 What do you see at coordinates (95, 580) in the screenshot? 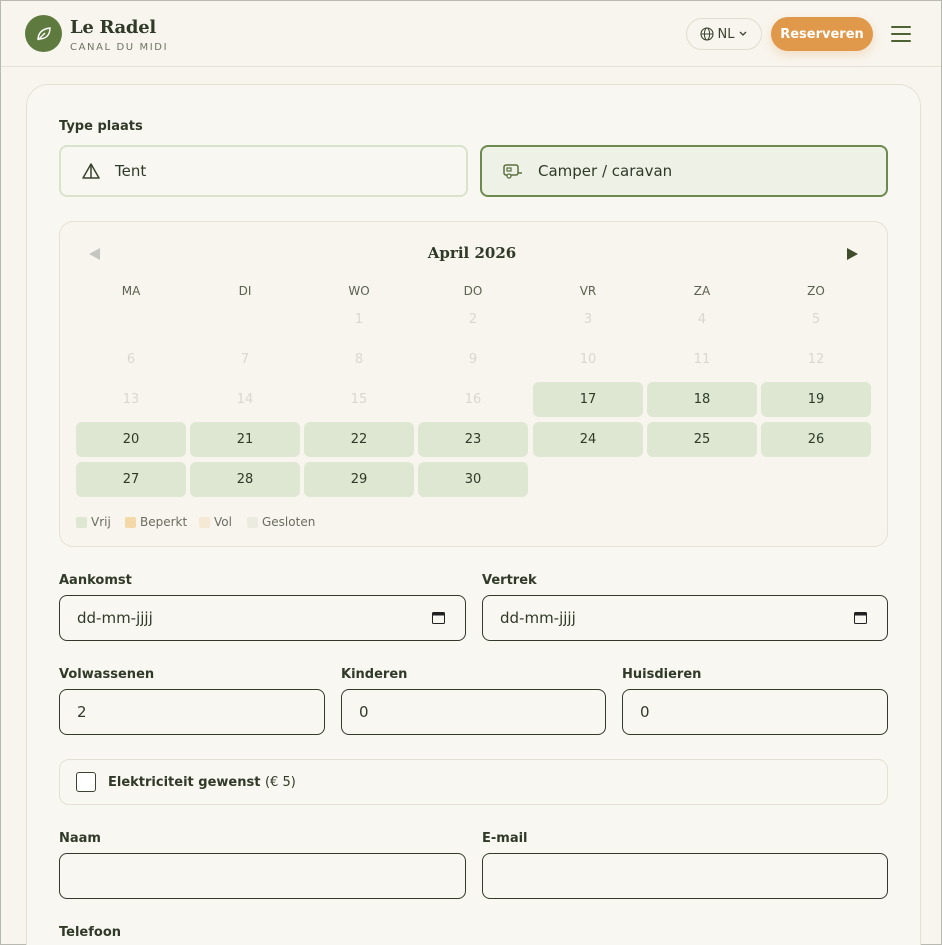
I see `arrival-label: Aankomst` at bounding box center [95, 580].